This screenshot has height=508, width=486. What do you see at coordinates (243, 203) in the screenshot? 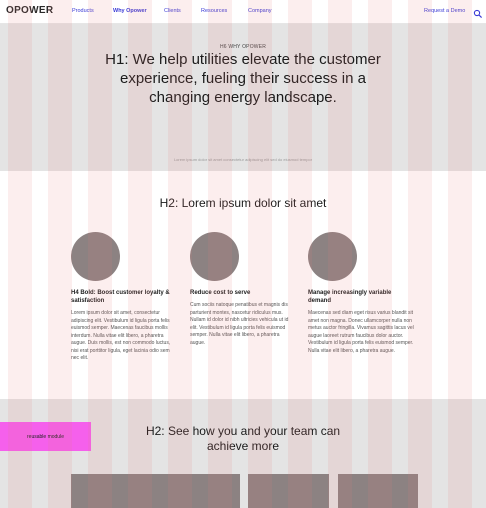
I see `features-title: H2: Lorem ipsum dolor sit amet` at bounding box center [243, 203].